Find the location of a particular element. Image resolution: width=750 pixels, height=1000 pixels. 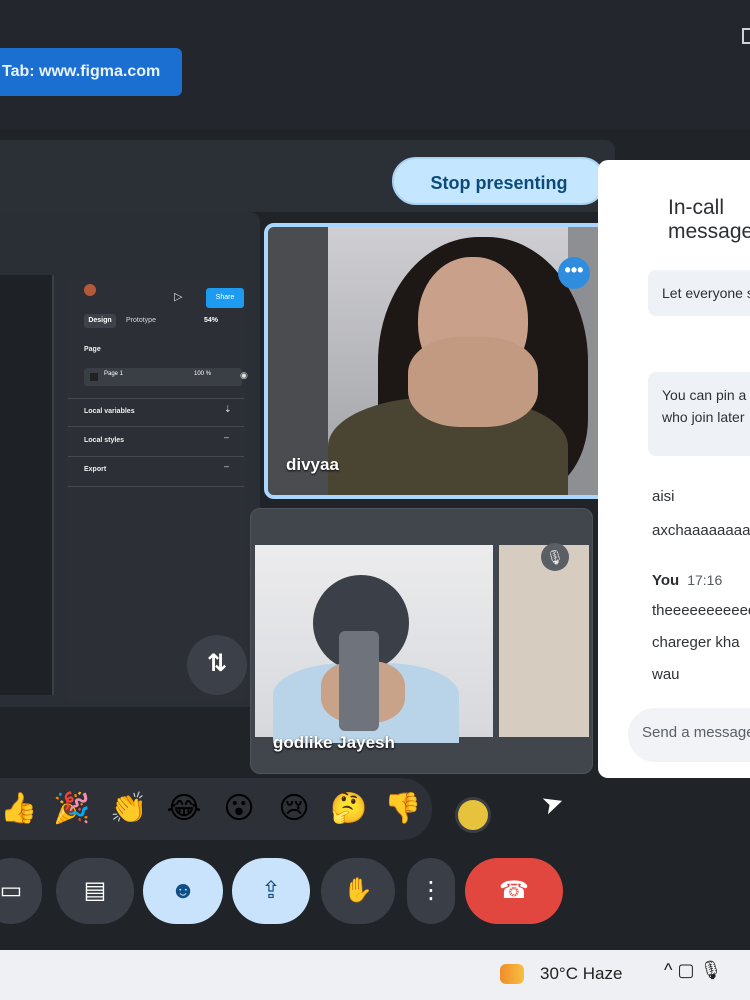

tab-sharing-banner: Tab: www.figma.com is located at coordinates (91, 72).